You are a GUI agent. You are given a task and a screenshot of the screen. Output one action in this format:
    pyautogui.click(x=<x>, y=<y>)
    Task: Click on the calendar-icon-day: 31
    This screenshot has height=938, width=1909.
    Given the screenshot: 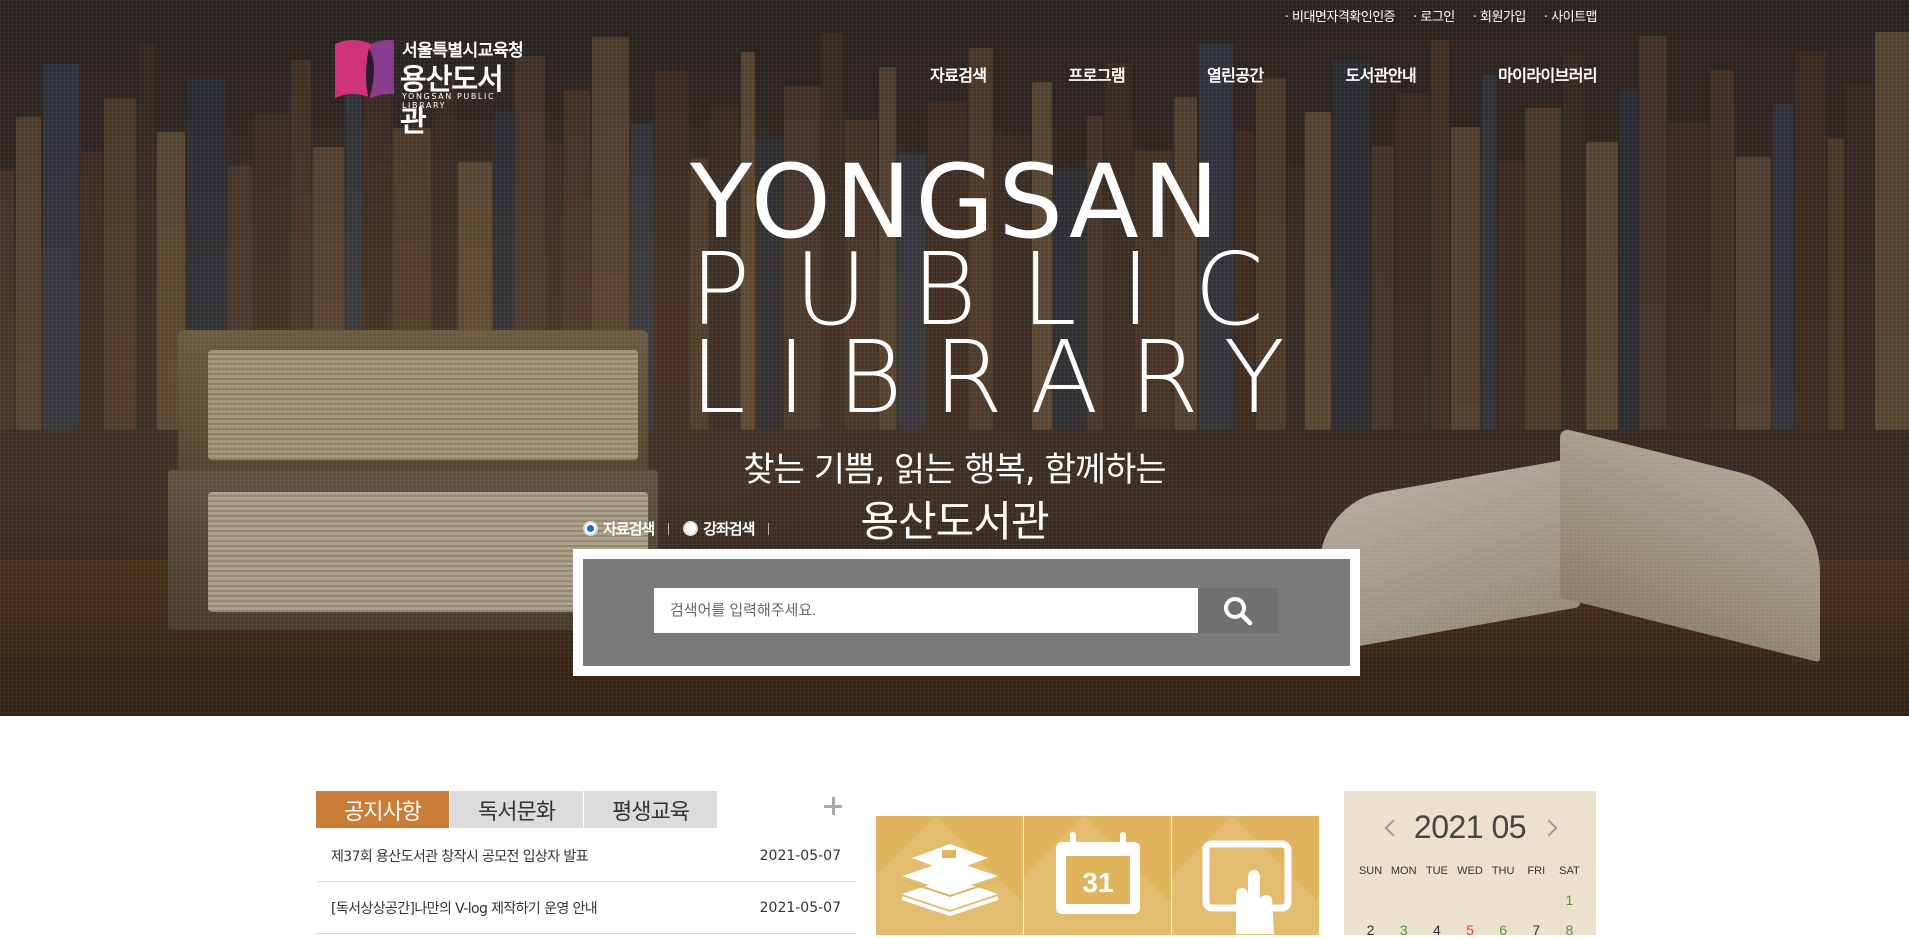 What is the action you would take?
    pyautogui.click(x=1097, y=882)
    